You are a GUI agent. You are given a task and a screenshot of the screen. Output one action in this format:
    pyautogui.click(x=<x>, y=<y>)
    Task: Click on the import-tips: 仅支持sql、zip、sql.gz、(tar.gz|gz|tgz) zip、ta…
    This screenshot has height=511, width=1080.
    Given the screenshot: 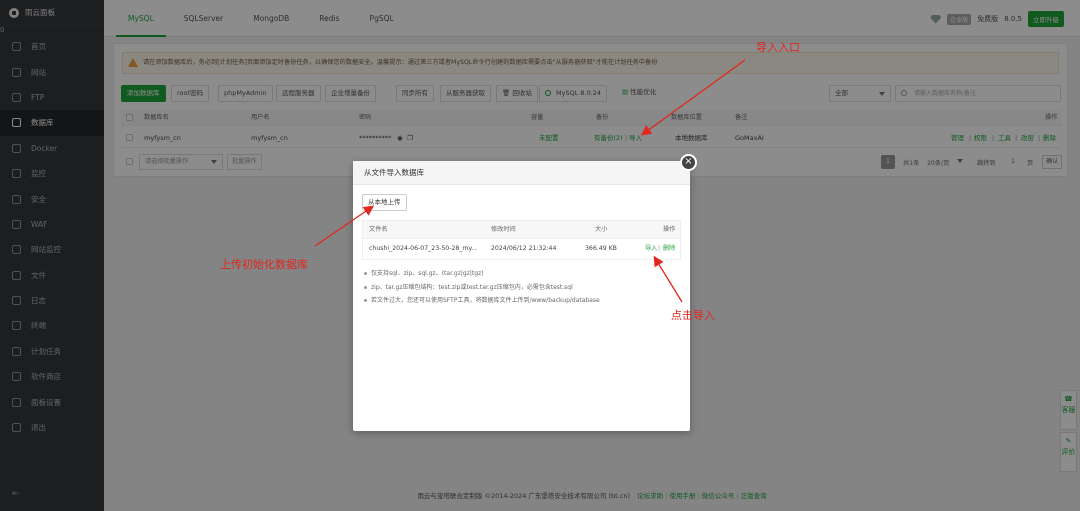 What is the action you would take?
    pyautogui.click(x=481, y=287)
    